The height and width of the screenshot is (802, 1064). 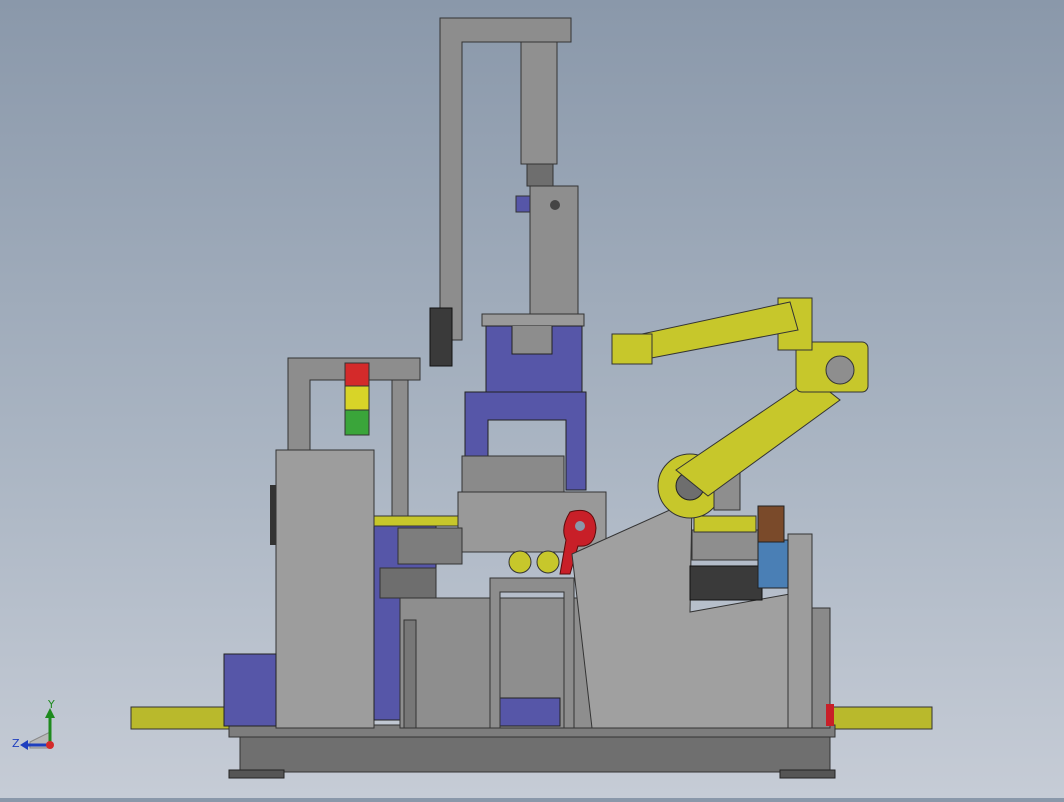 What do you see at coordinates (181, 718) in the screenshot?
I see `base-rail-left` at bounding box center [181, 718].